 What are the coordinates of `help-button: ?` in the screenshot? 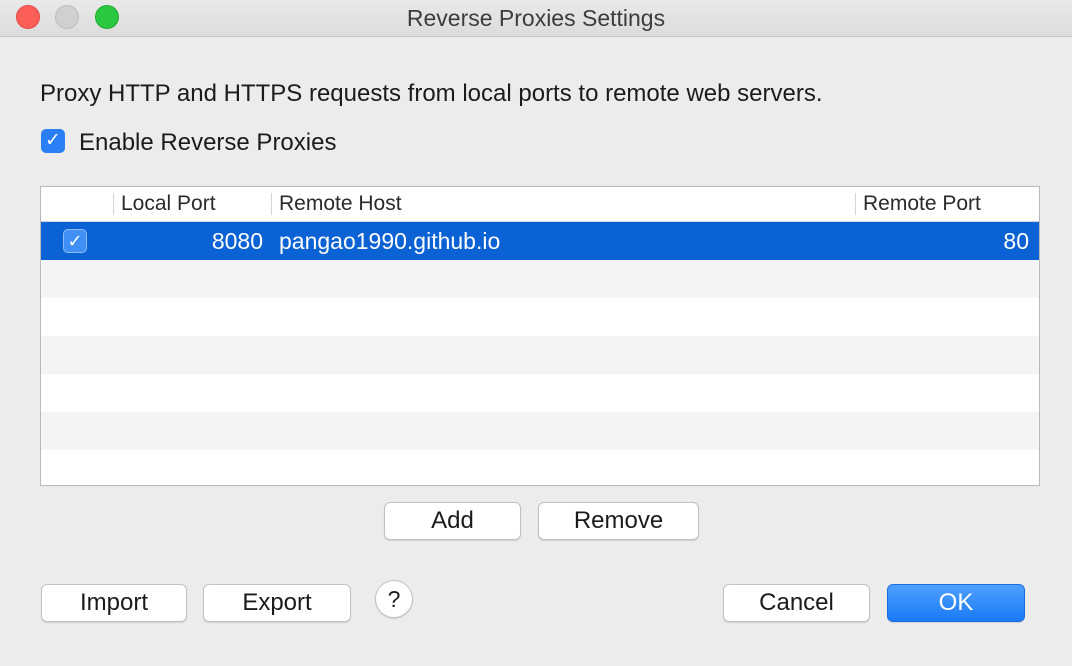 It's located at (394, 599).